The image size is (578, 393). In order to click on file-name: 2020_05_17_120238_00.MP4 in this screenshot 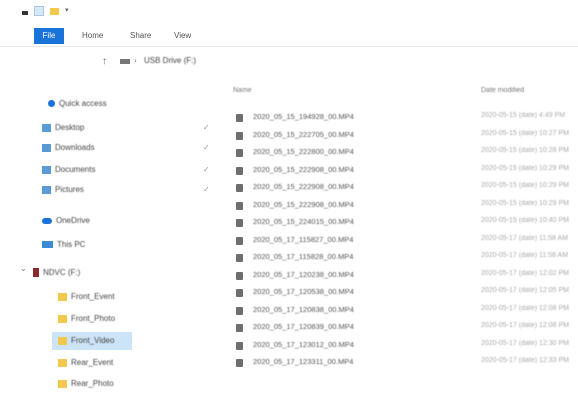, I will do `click(303, 274)`.